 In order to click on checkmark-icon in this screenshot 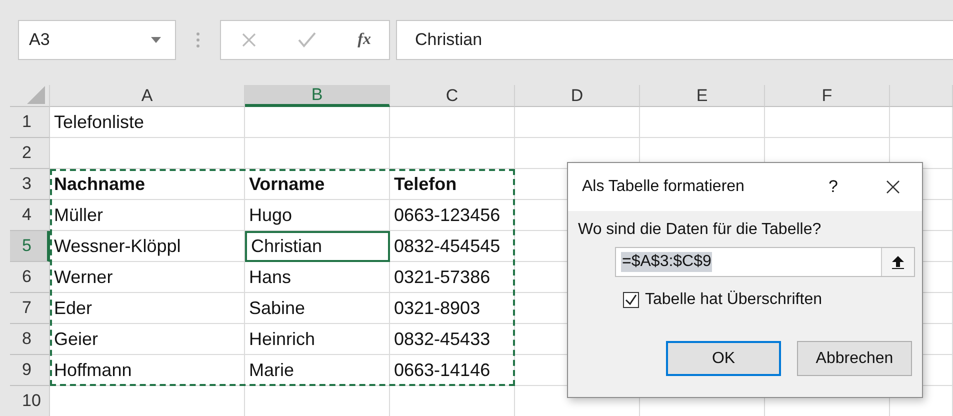, I will do `click(307, 40)`.